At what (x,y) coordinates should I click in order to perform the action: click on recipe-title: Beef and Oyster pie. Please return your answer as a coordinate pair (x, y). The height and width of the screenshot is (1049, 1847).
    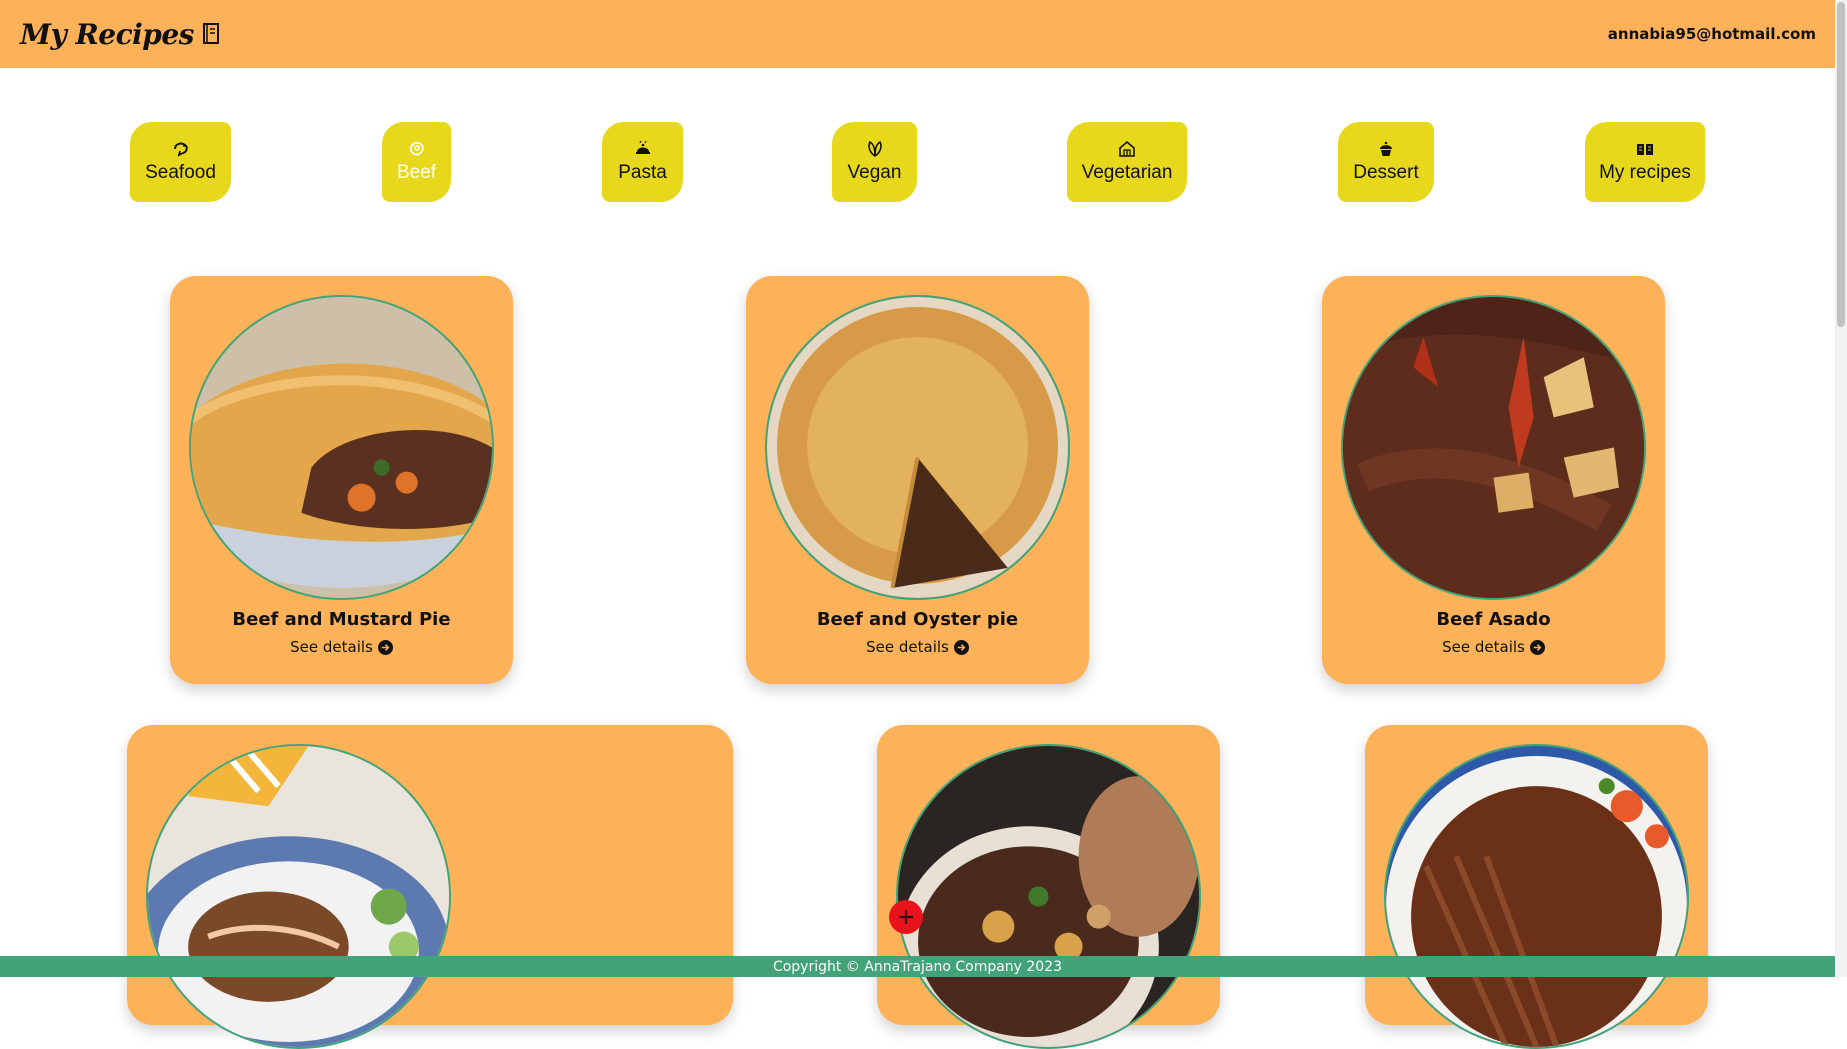
    Looking at the image, I should click on (917, 619).